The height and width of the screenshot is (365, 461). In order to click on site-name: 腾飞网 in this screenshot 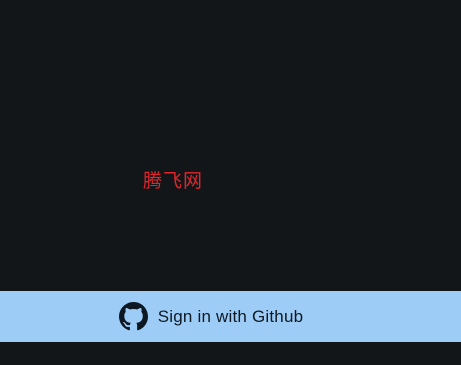, I will do `click(173, 181)`.